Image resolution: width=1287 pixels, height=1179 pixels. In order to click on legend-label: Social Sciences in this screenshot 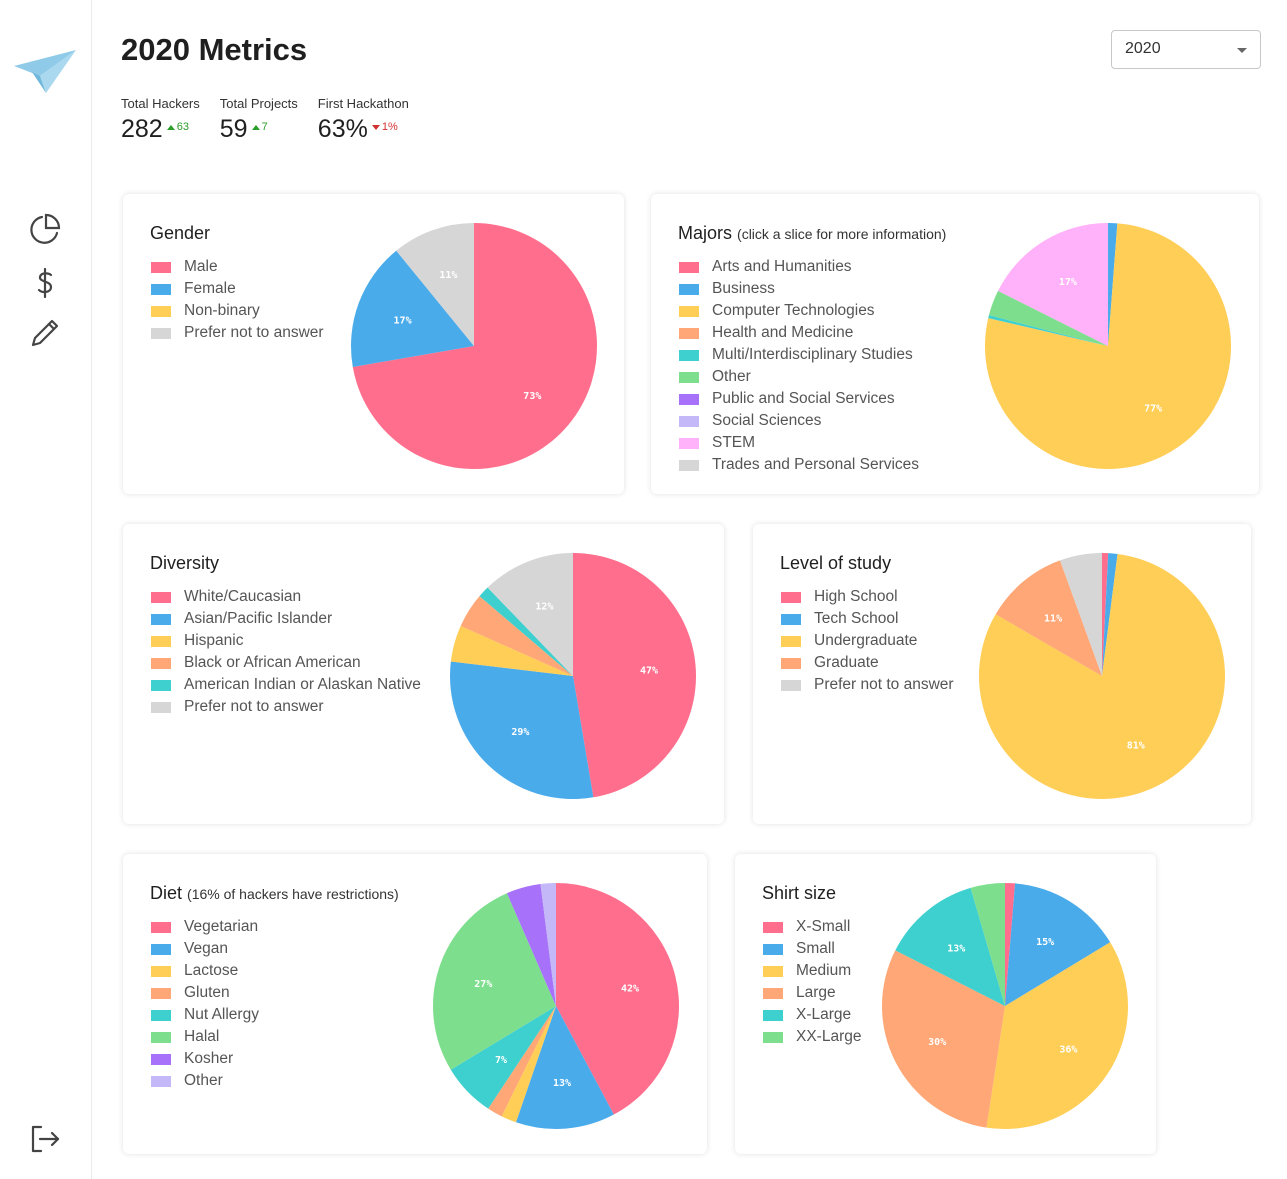, I will do `click(767, 420)`.